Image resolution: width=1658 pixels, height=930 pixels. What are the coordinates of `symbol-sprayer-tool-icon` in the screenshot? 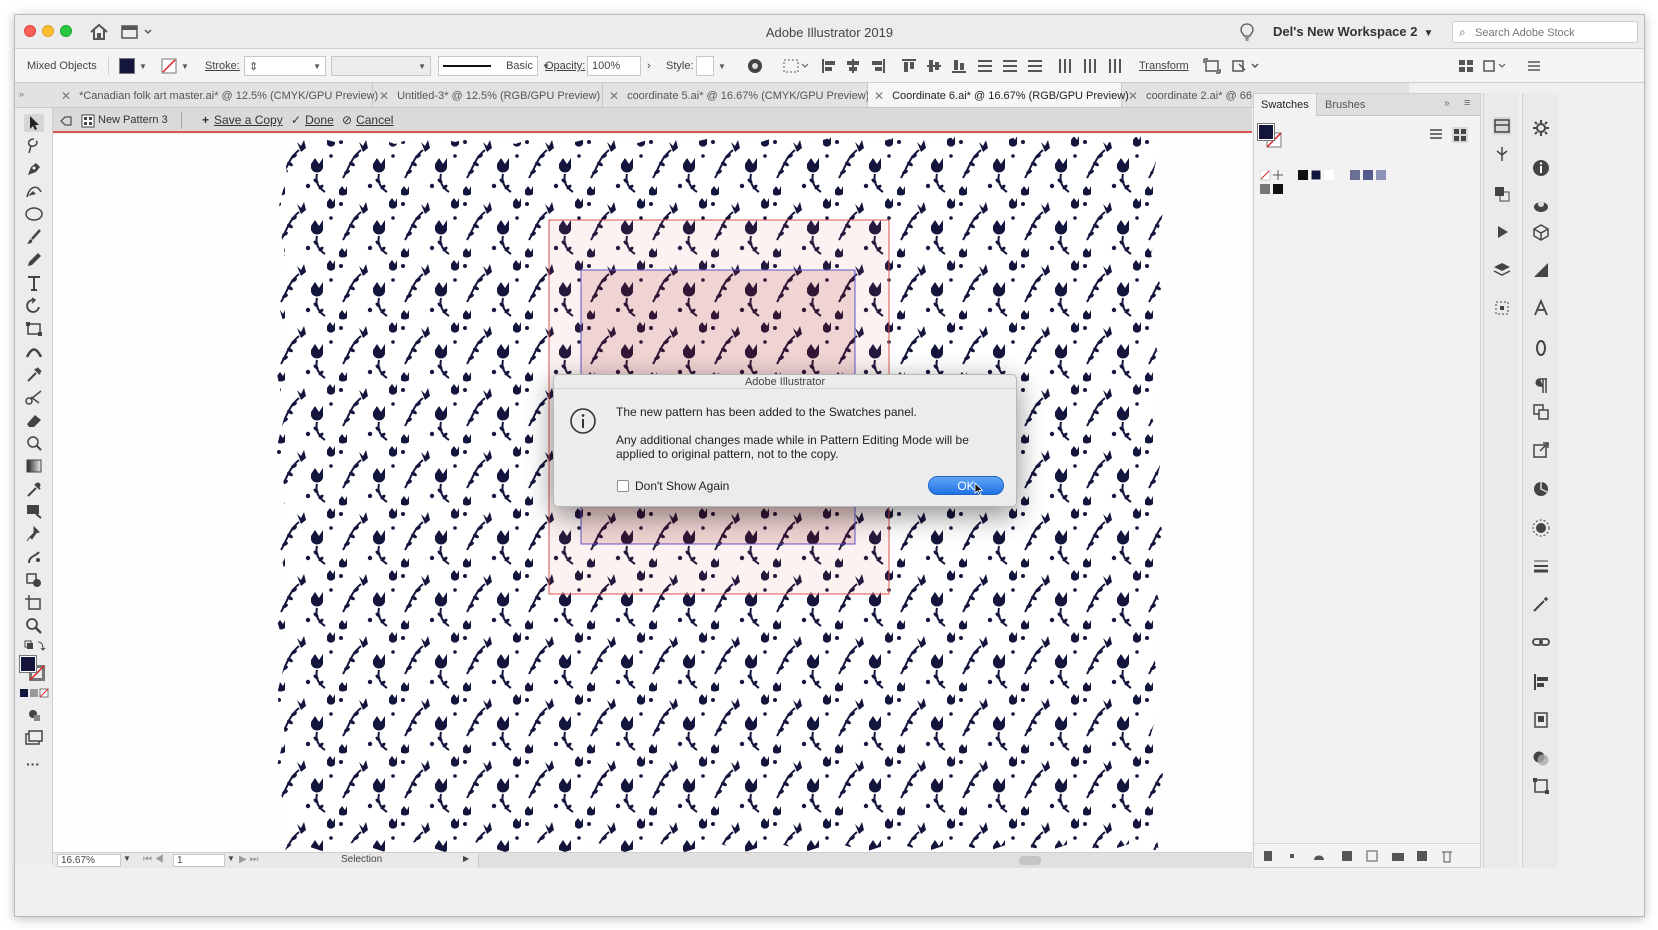 It's located at (34, 557).